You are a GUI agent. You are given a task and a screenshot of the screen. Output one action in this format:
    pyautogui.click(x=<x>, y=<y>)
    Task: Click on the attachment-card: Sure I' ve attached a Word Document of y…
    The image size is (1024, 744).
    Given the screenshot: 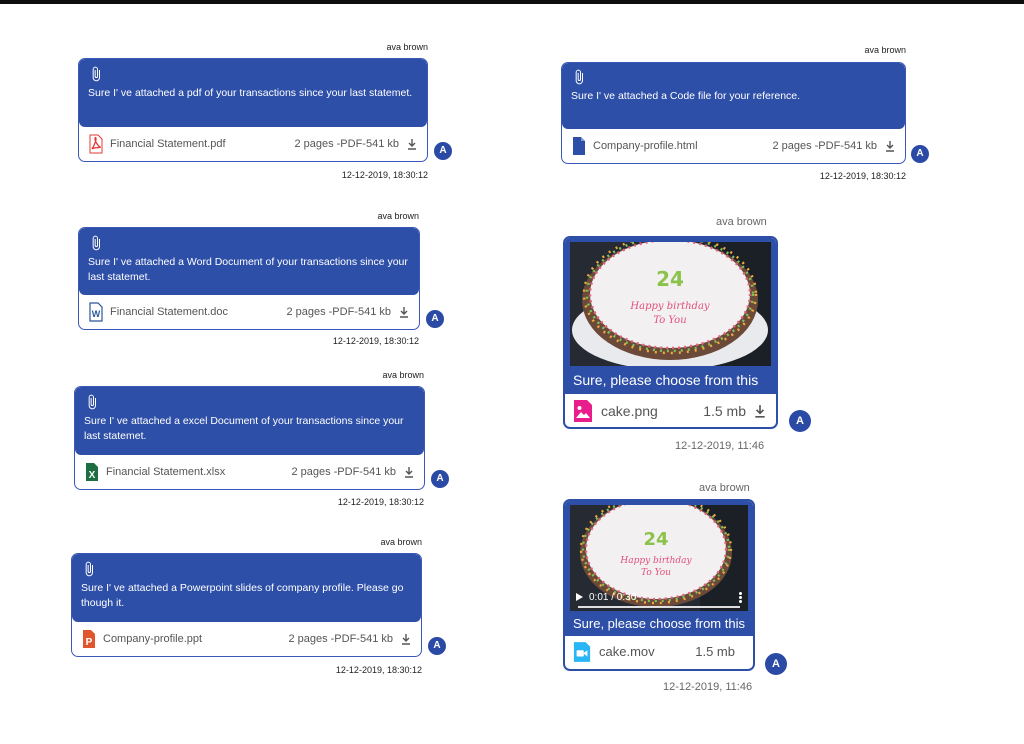 What is the action you would take?
    pyautogui.click(x=249, y=278)
    